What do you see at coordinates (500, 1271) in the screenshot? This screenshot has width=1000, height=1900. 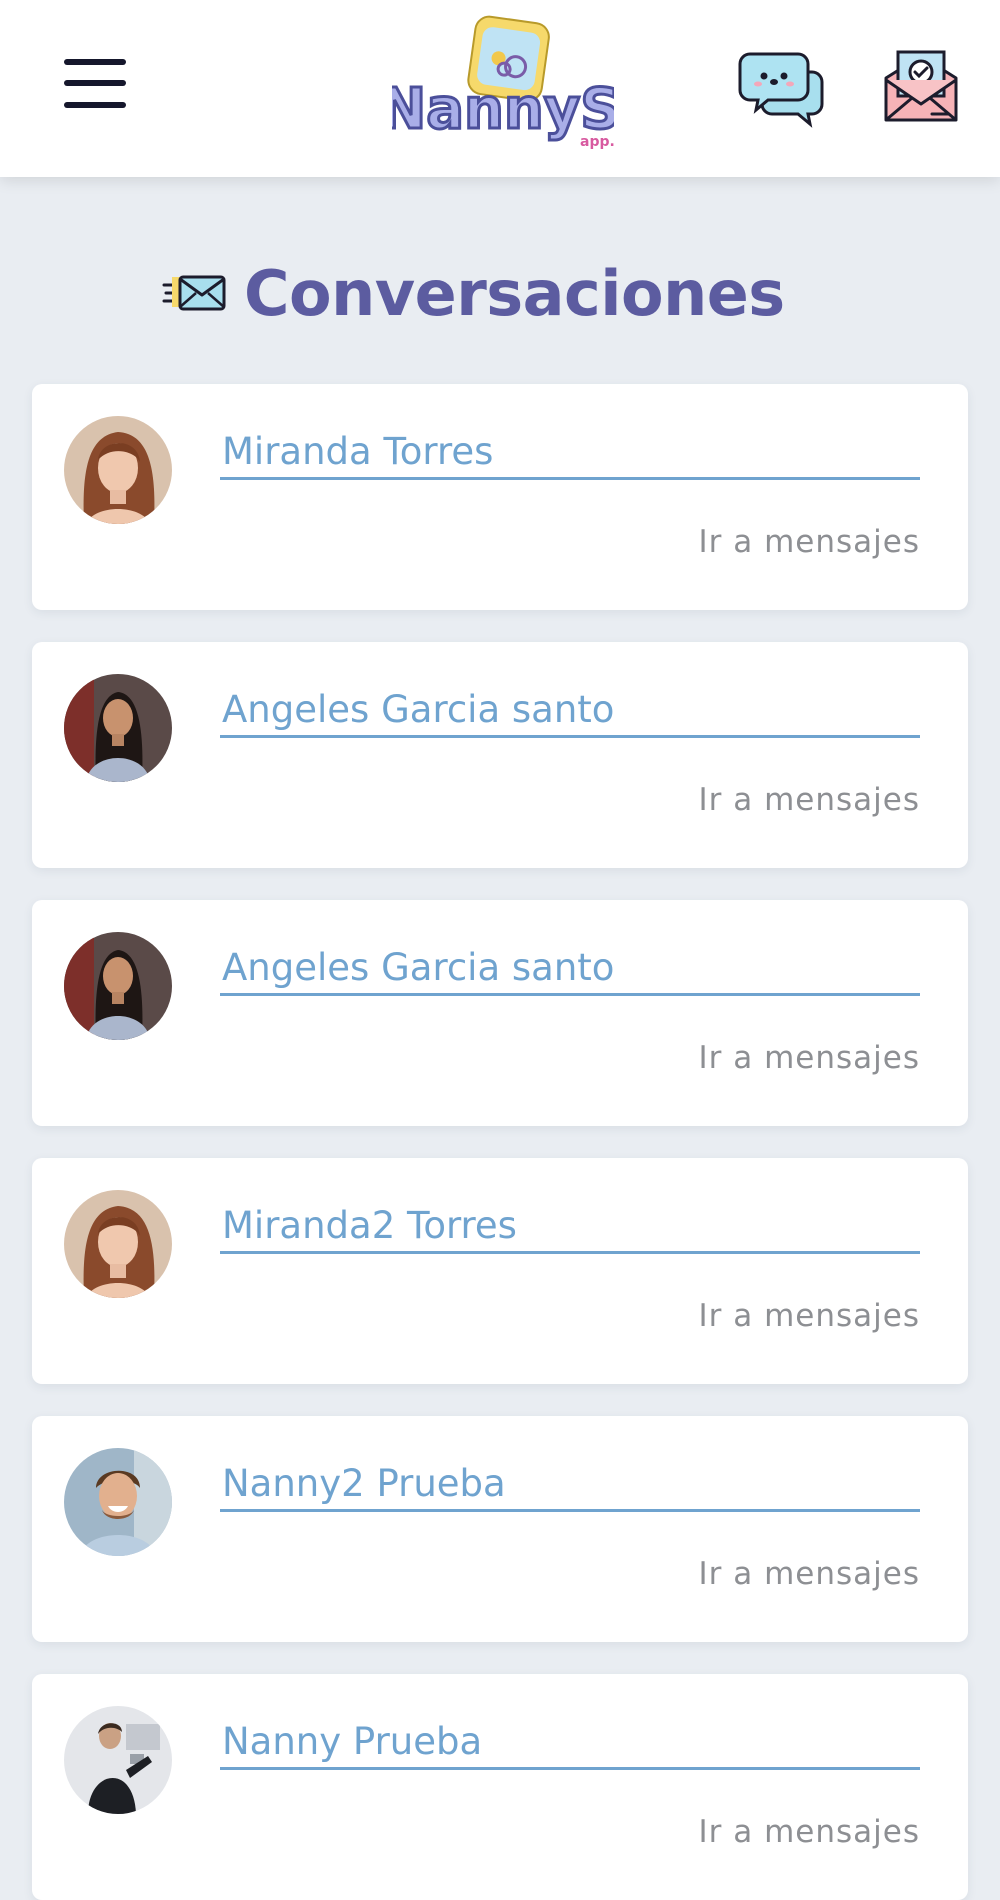 I see `conversation-card: Miranda2 Torres Ir a mensajes` at bounding box center [500, 1271].